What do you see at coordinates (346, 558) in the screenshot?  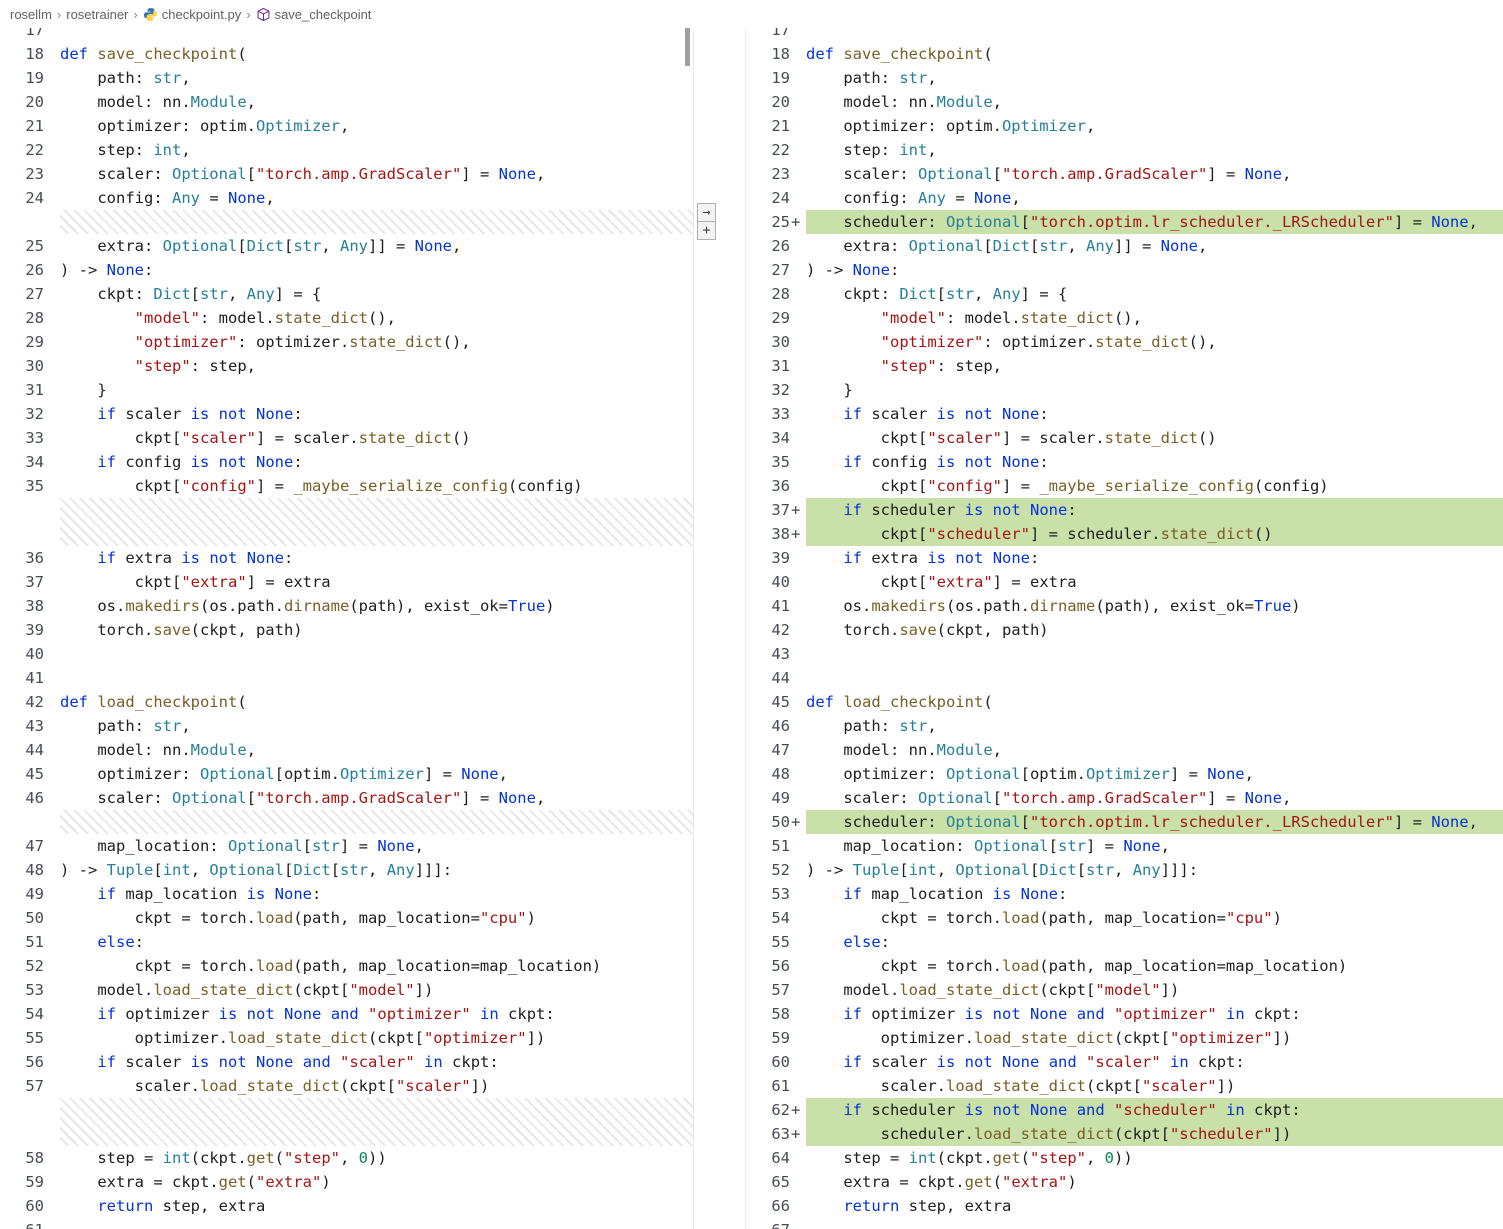 I see `code-line: 36 if extra is not None:` at bounding box center [346, 558].